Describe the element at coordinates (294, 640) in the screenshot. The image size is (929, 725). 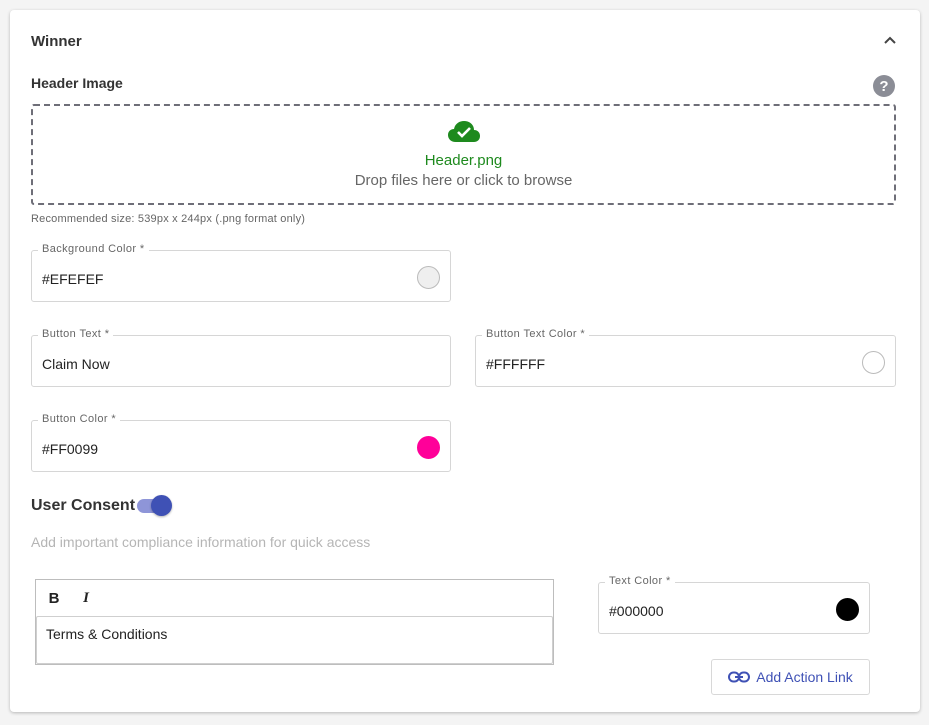
I see `editor-content: Terms & Conditions` at that location.